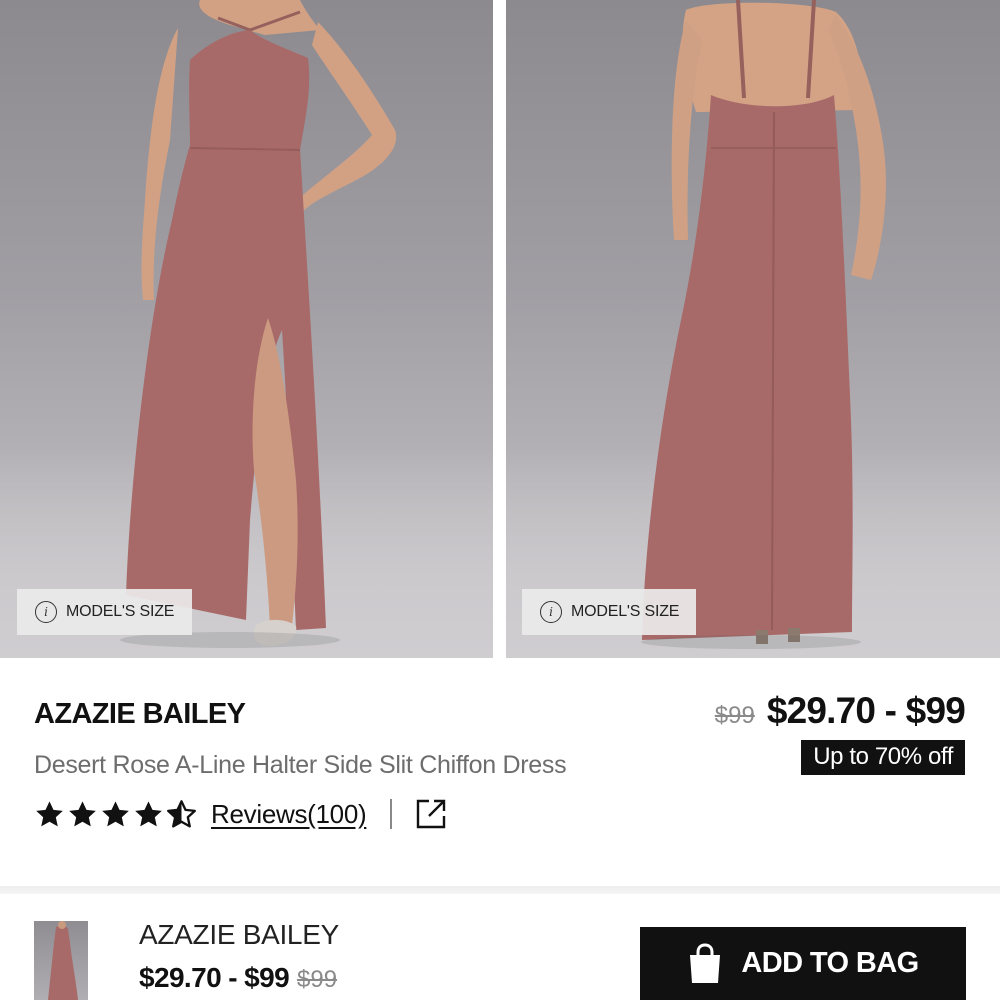 The image size is (1000, 1000). I want to click on original-price: $99, so click(734, 715).